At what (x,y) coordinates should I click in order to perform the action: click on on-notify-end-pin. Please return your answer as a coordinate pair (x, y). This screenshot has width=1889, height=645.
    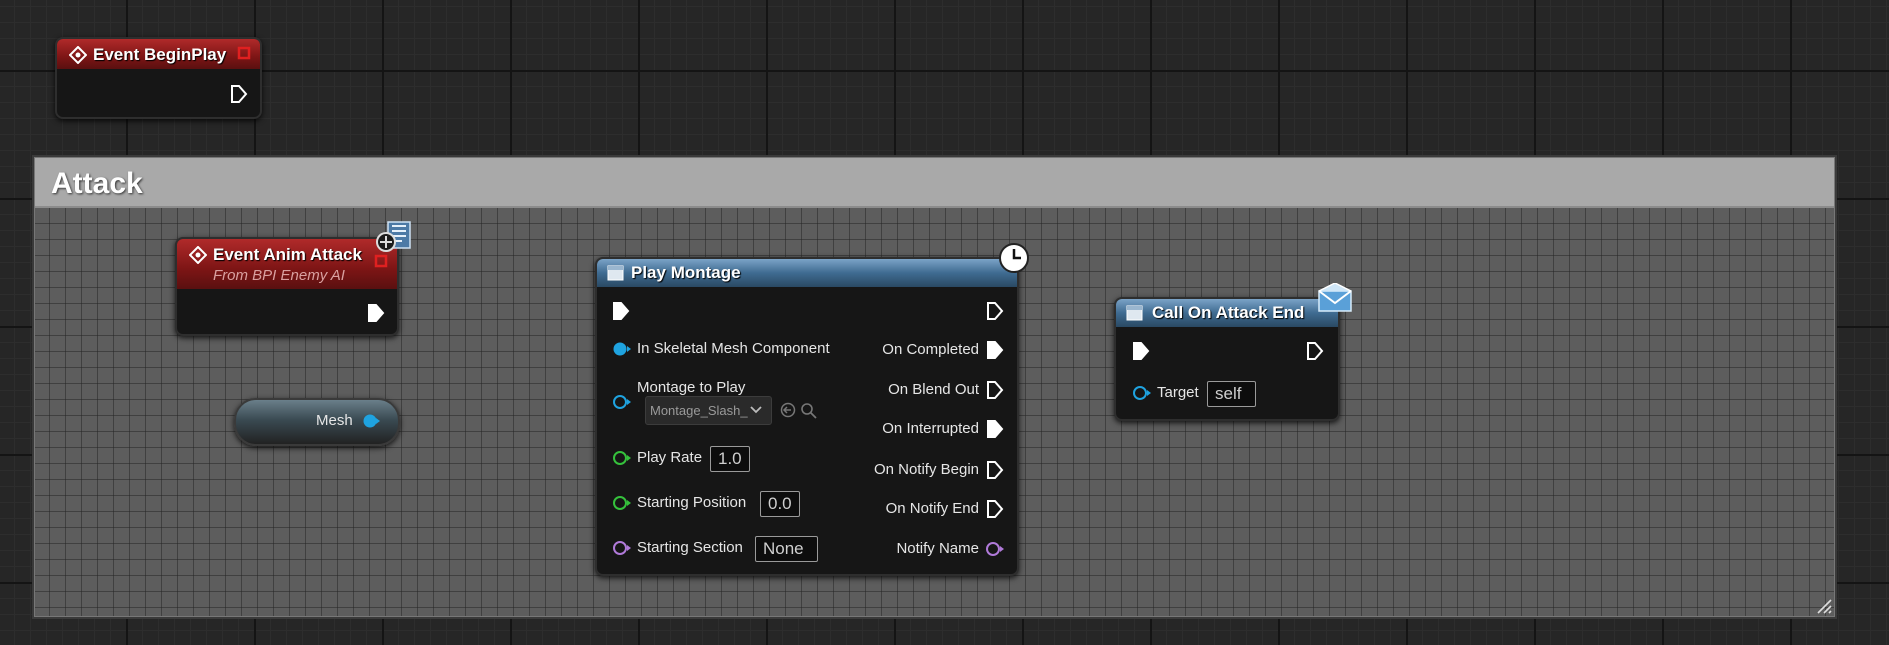
    Looking at the image, I should click on (995, 509).